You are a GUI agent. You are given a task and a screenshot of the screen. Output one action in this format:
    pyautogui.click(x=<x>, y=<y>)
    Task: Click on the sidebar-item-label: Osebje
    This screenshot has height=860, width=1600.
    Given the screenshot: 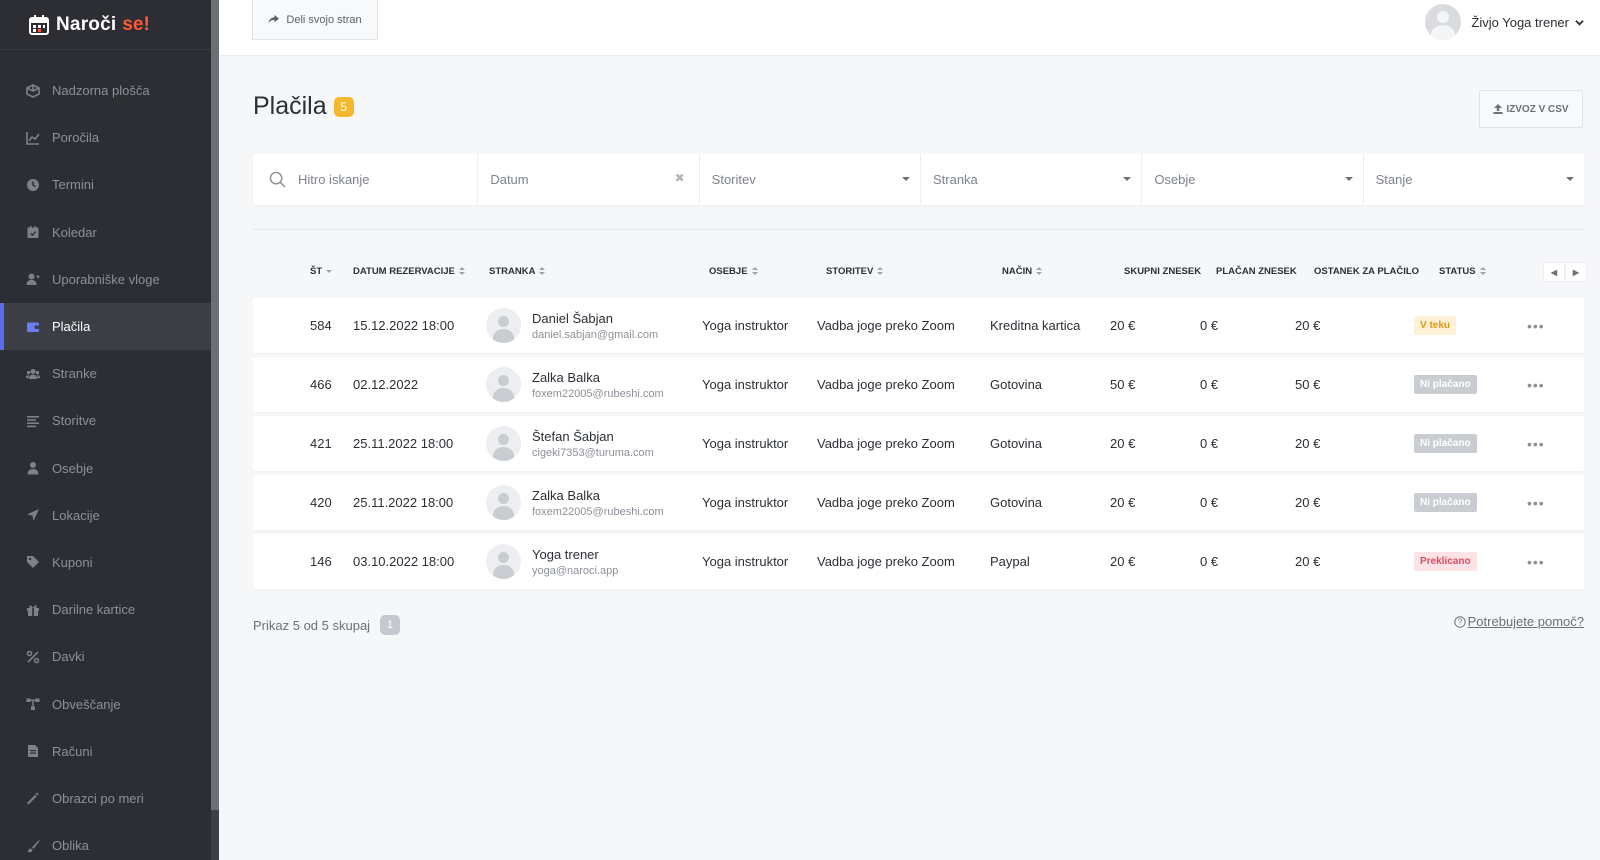 What is the action you would take?
    pyautogui.click(x=73, y=468)
    